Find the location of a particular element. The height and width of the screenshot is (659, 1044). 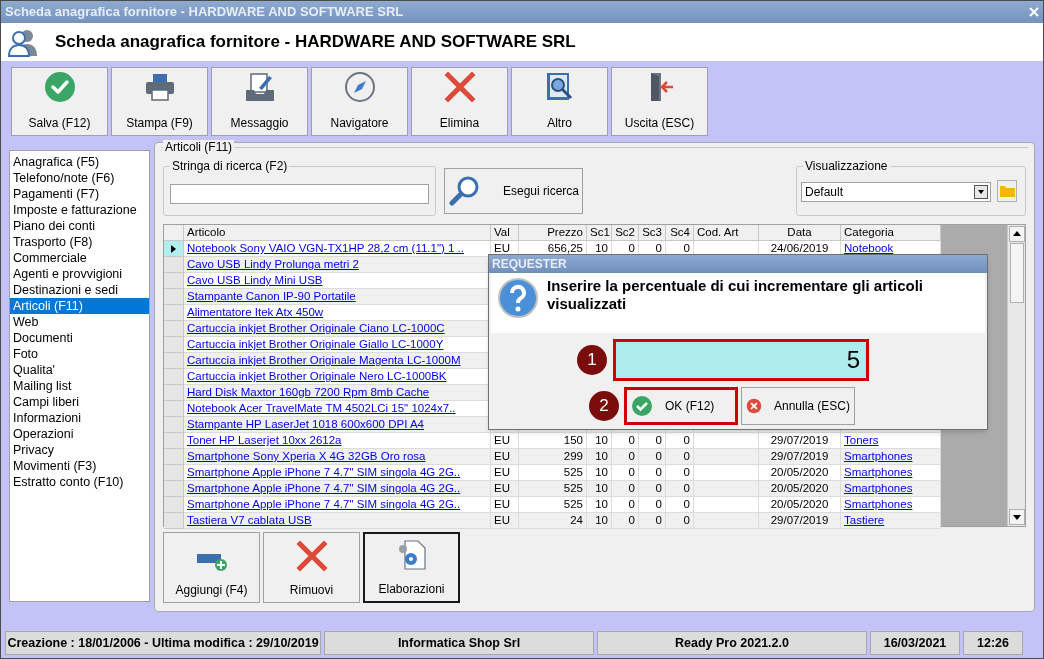

dialog-title: REQUESTER is located at coordinates (529, 264).